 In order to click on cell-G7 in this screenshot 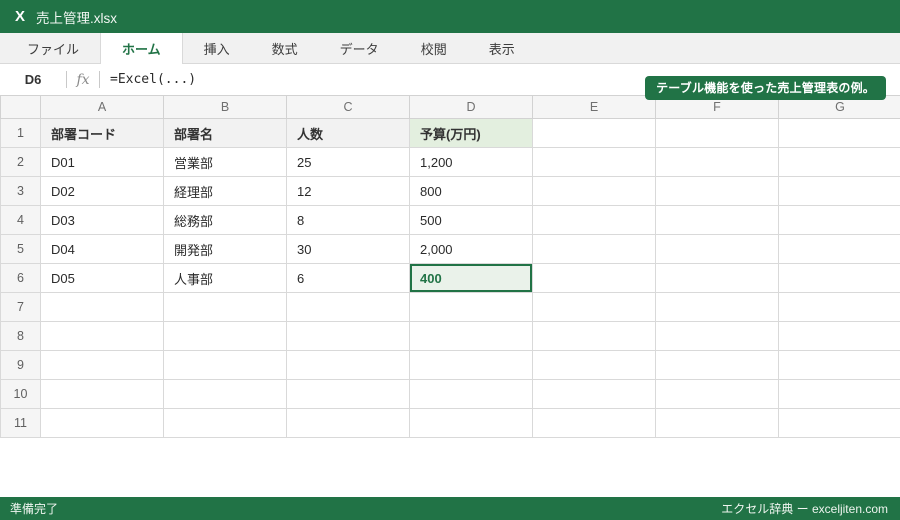, I will do `click(839, 307)`.